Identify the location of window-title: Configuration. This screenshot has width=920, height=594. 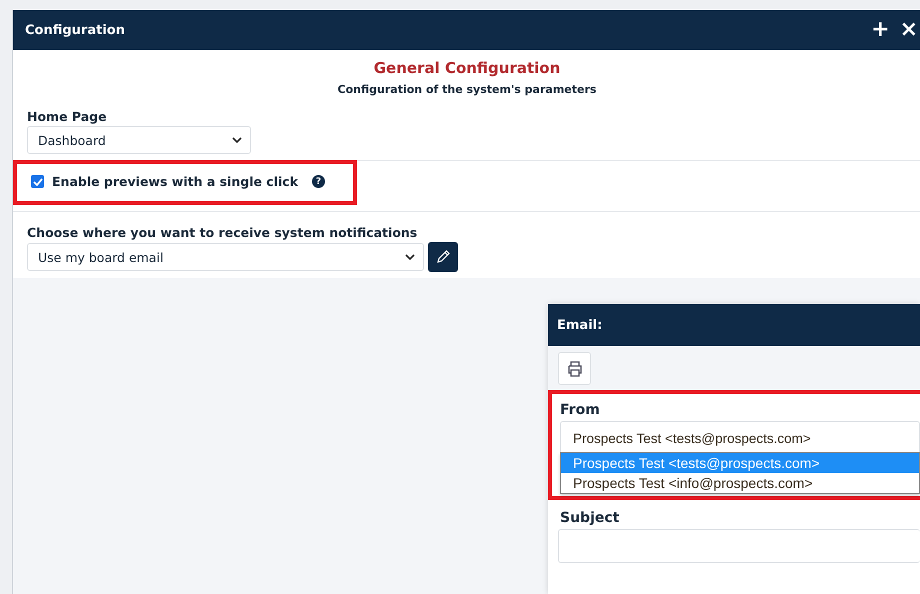
(75, 30).